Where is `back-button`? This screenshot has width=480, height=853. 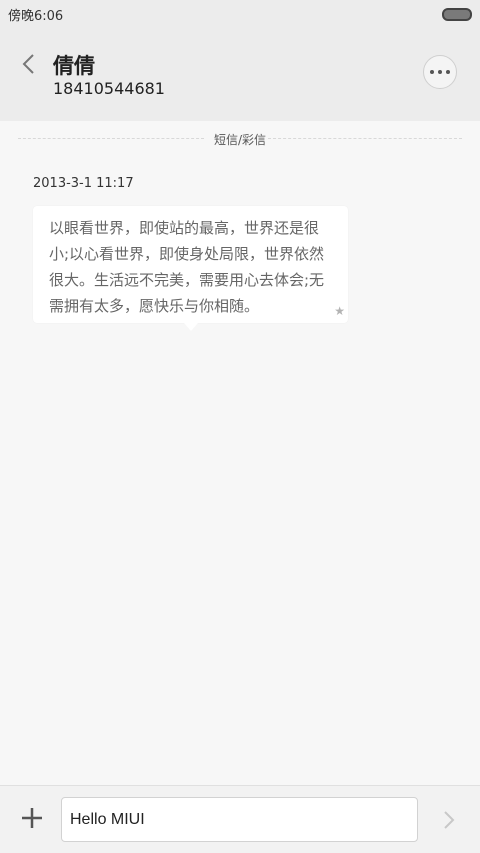 back-button is located at coordinates (30, 65).